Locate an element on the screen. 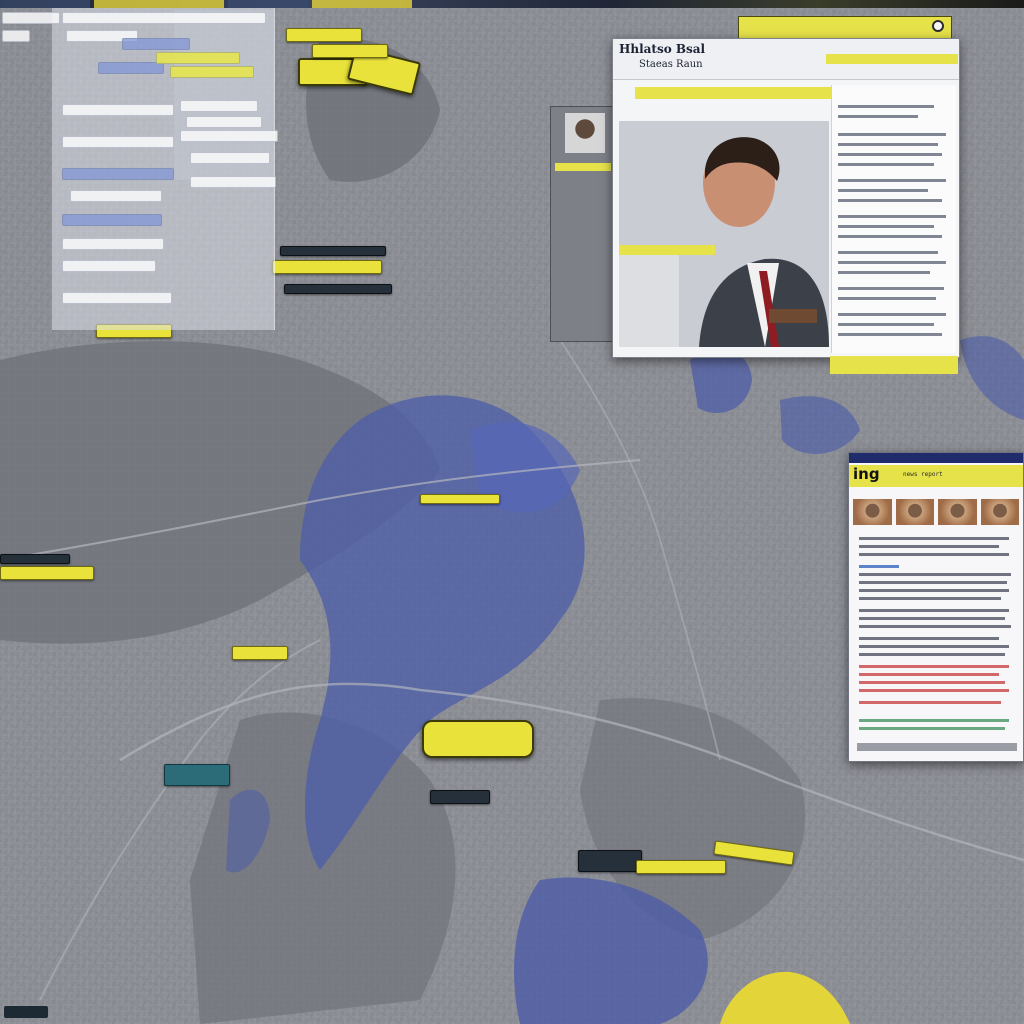 The width and height of the screenshot is (1024, 1024). portrait-thumbnail is located at coordinates (585, 133).